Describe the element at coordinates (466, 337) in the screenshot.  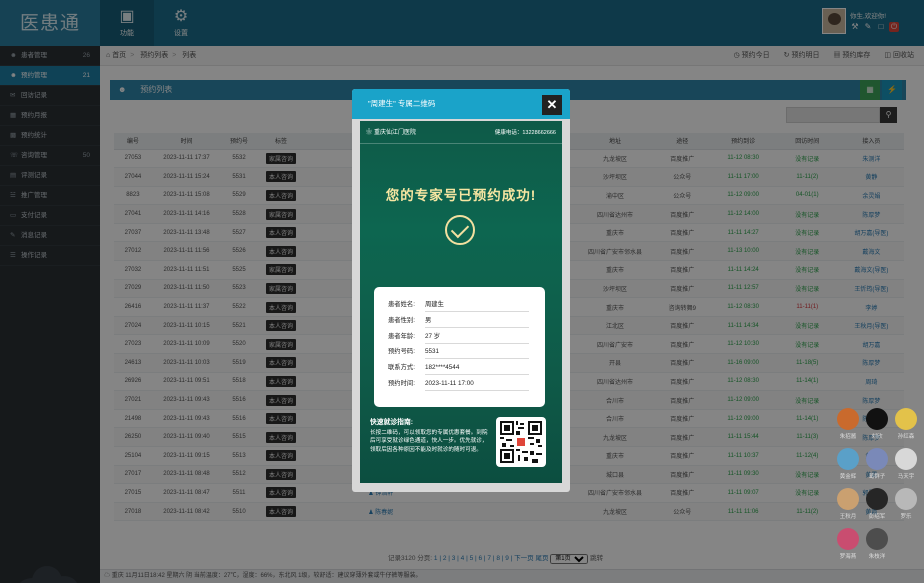
I see `field-age: 患者年龄: 27 岁` at that location.